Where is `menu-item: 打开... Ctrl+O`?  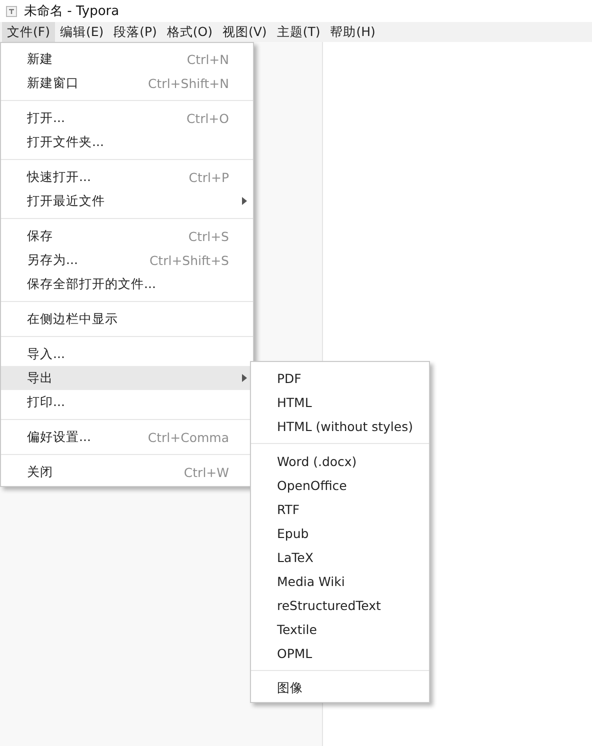
menu-item: 打开... Ctrl+O is located at coordinates (127, 118).